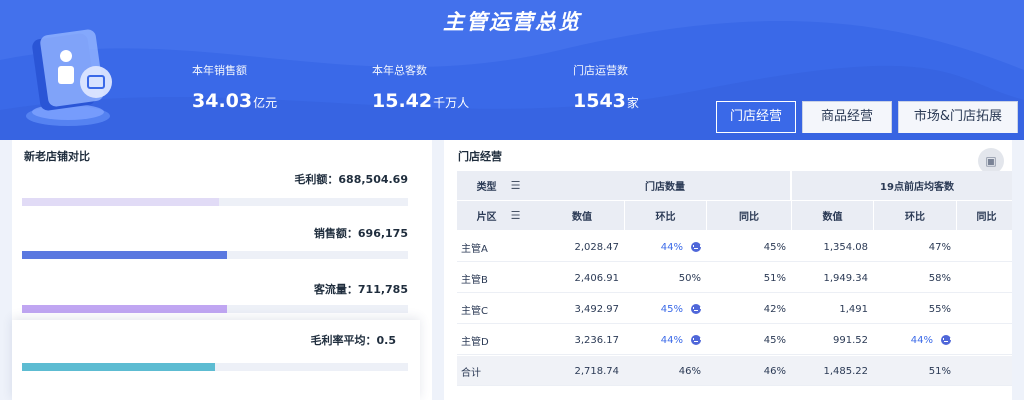 Image resolution: width=1024 pixels, height=400 pixels. I want to click on tab-market-expansion: 市场&门店拓展, so click(958, 117).